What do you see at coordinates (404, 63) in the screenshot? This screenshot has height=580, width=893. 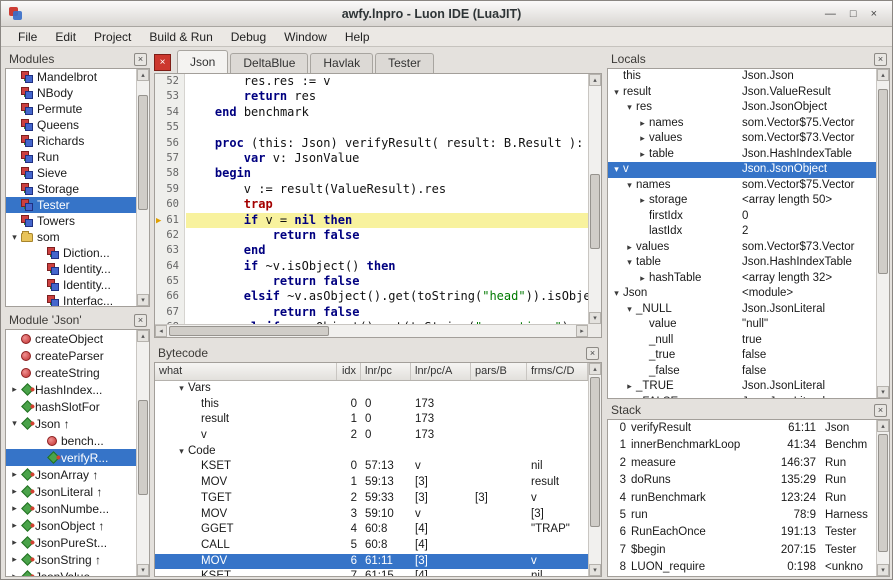 I see `tab-tester: Tester` at bounding box center [404, 63].